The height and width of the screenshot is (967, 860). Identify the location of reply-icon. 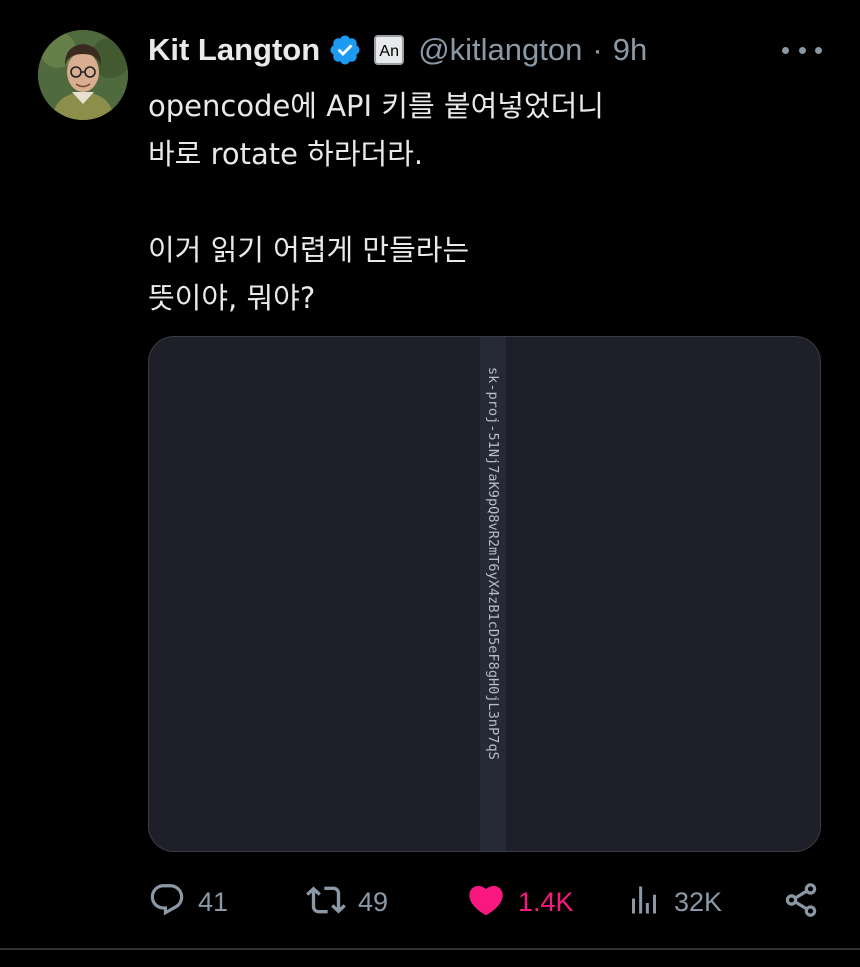
(167, 902).